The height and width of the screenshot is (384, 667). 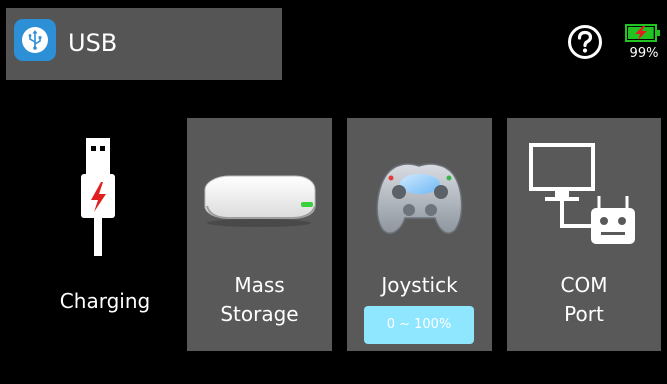 I want to click on help-button, so click(x=585, y=42).